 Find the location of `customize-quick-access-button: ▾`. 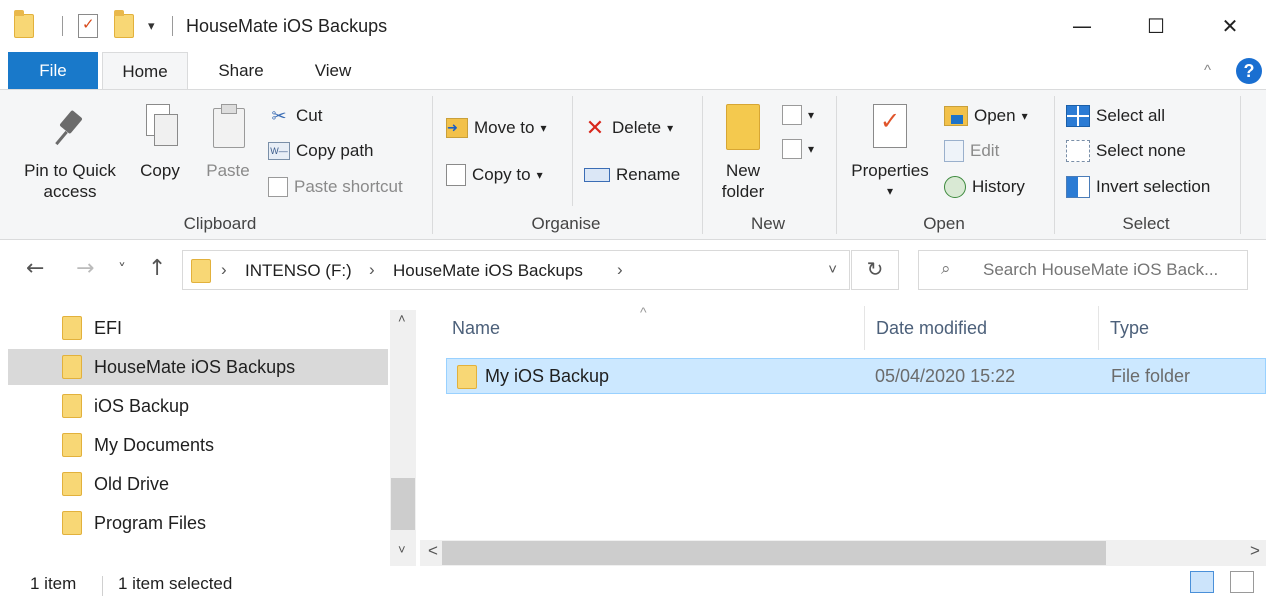

customize-quick-access-button: ▾ is located at coordinates (151, 26).